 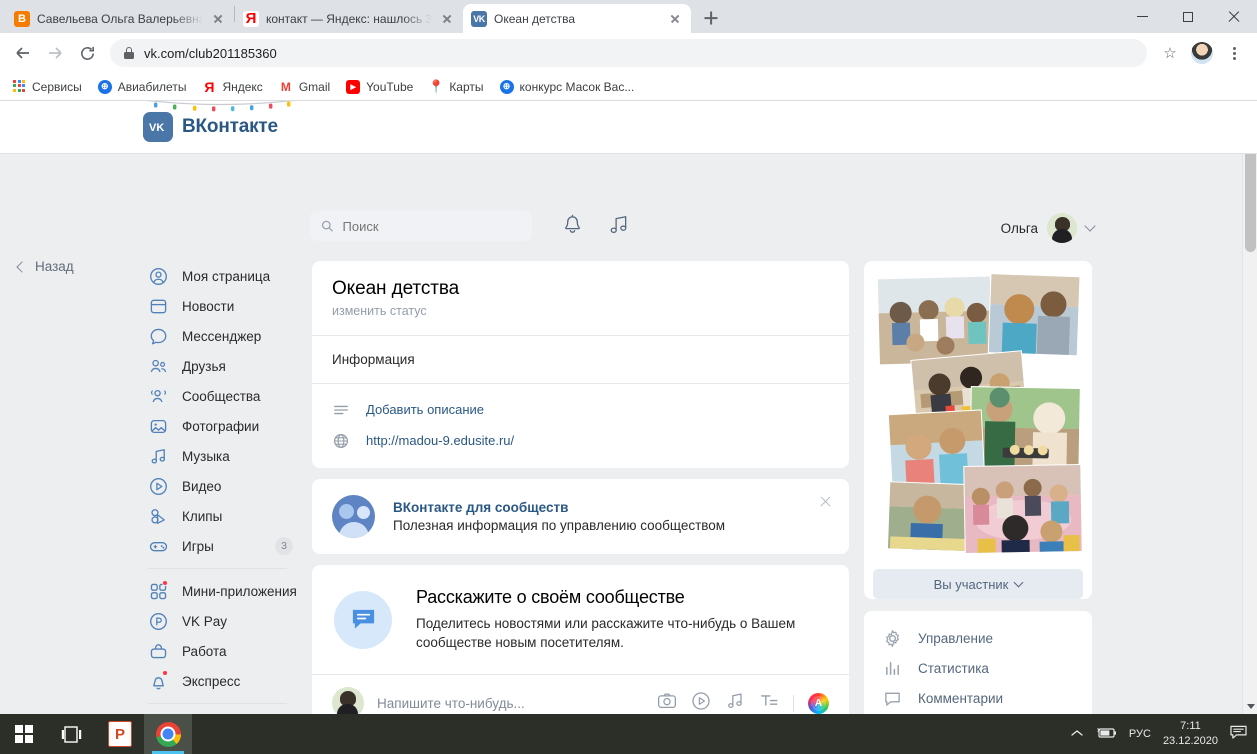 I want to click on powerpoint-icon: P, so click(x=120, y=734).